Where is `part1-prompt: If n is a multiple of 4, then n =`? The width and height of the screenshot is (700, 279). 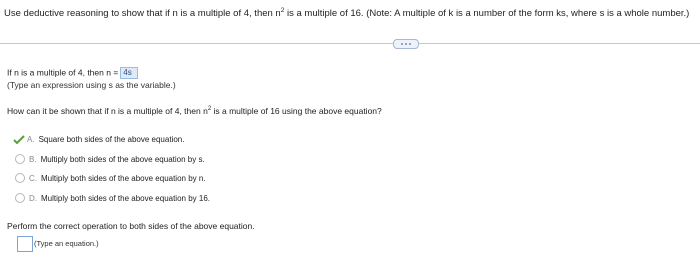
part1-prompt: If n is a multiple of 4, then n = is located at coordinates (63, 72).